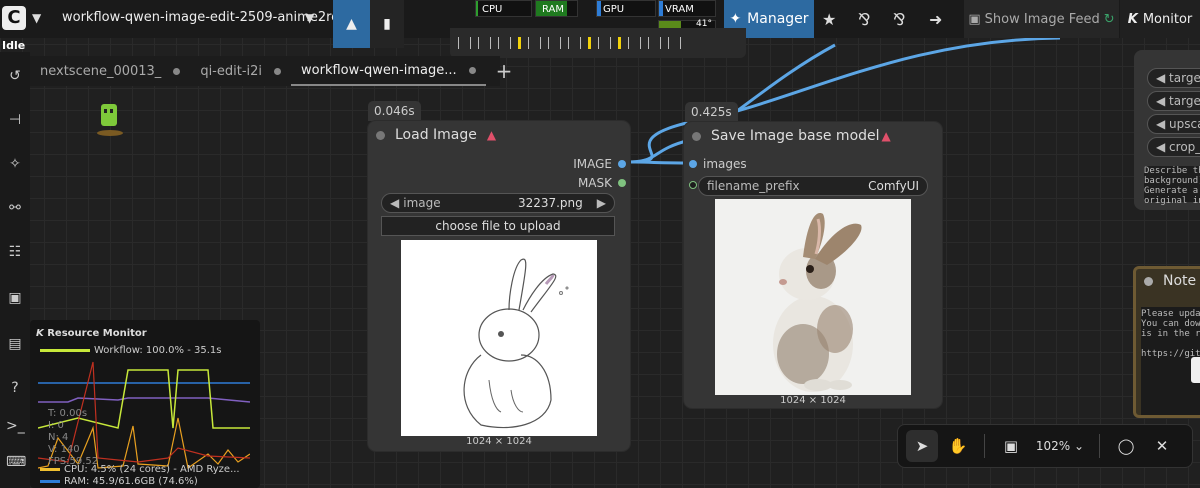 This screenshot has width=1200, height=488. What do you see at coordinates (1132, 19) in the screenshot?
I see `monitor-k-icon: K` at bounding box center [1132, 19].